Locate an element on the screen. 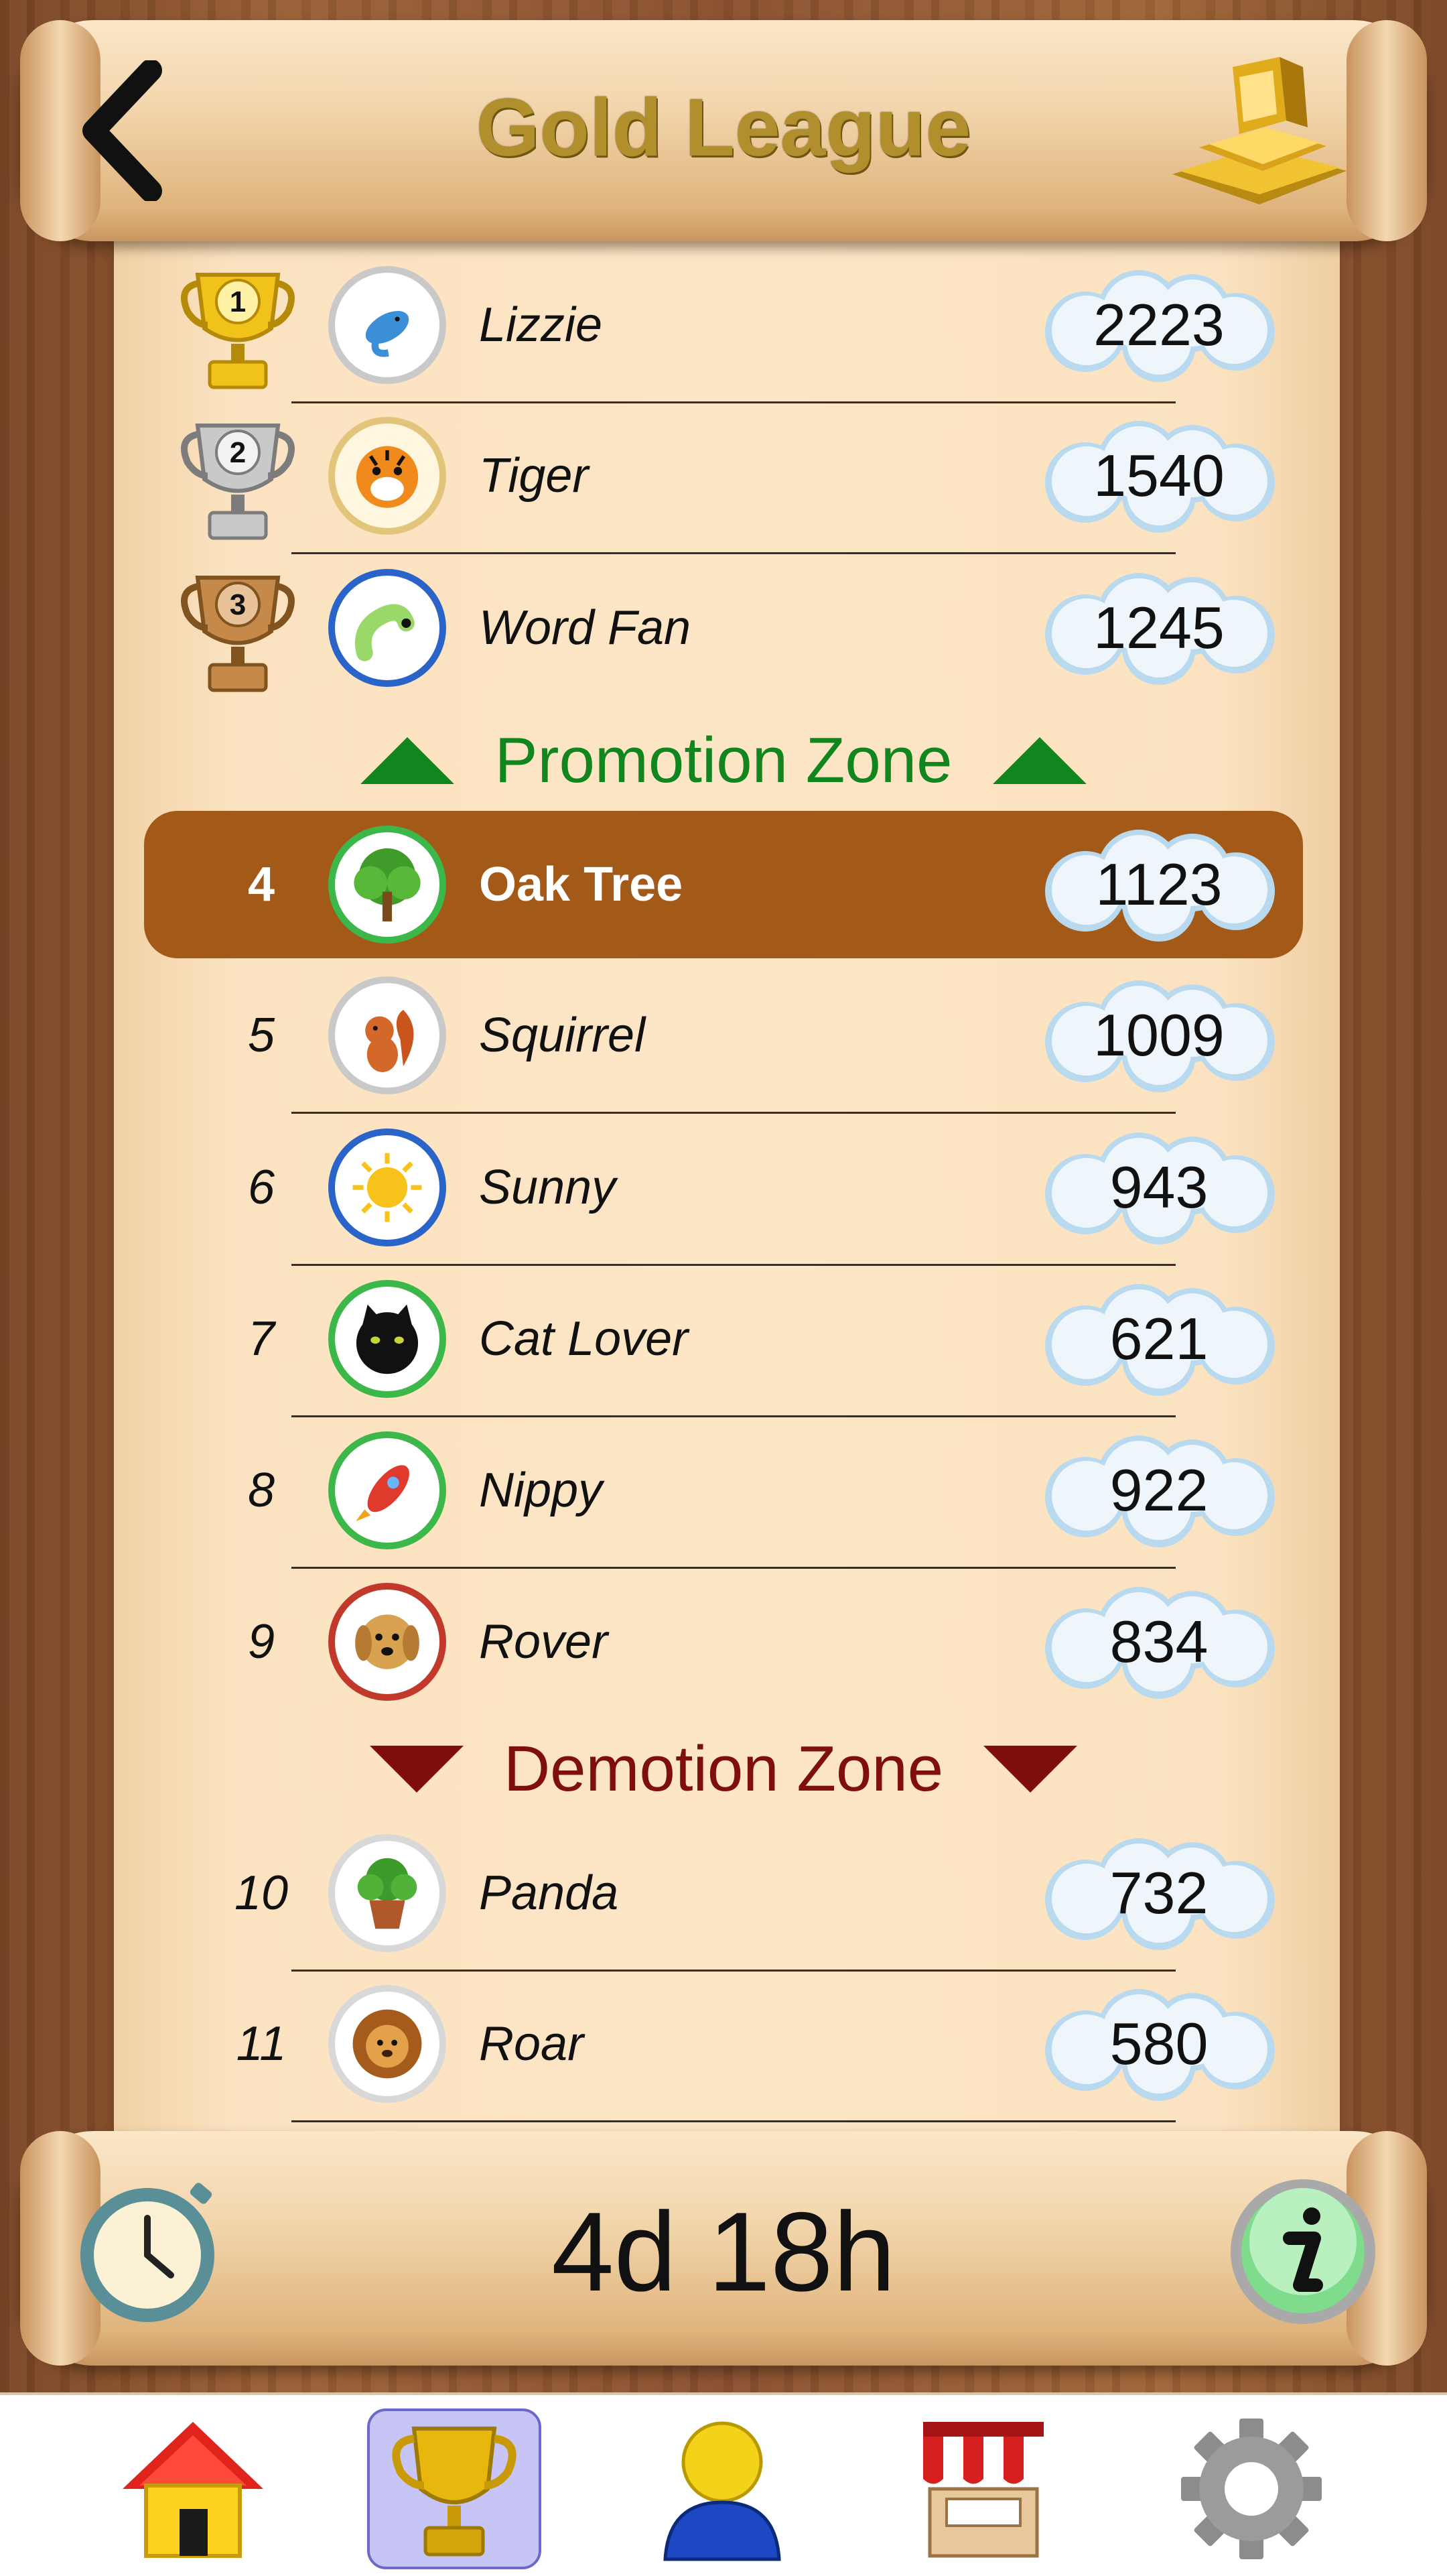 The image size is (1447, 2576). bottom-tab-bar is located at coordinates (723, 2484).